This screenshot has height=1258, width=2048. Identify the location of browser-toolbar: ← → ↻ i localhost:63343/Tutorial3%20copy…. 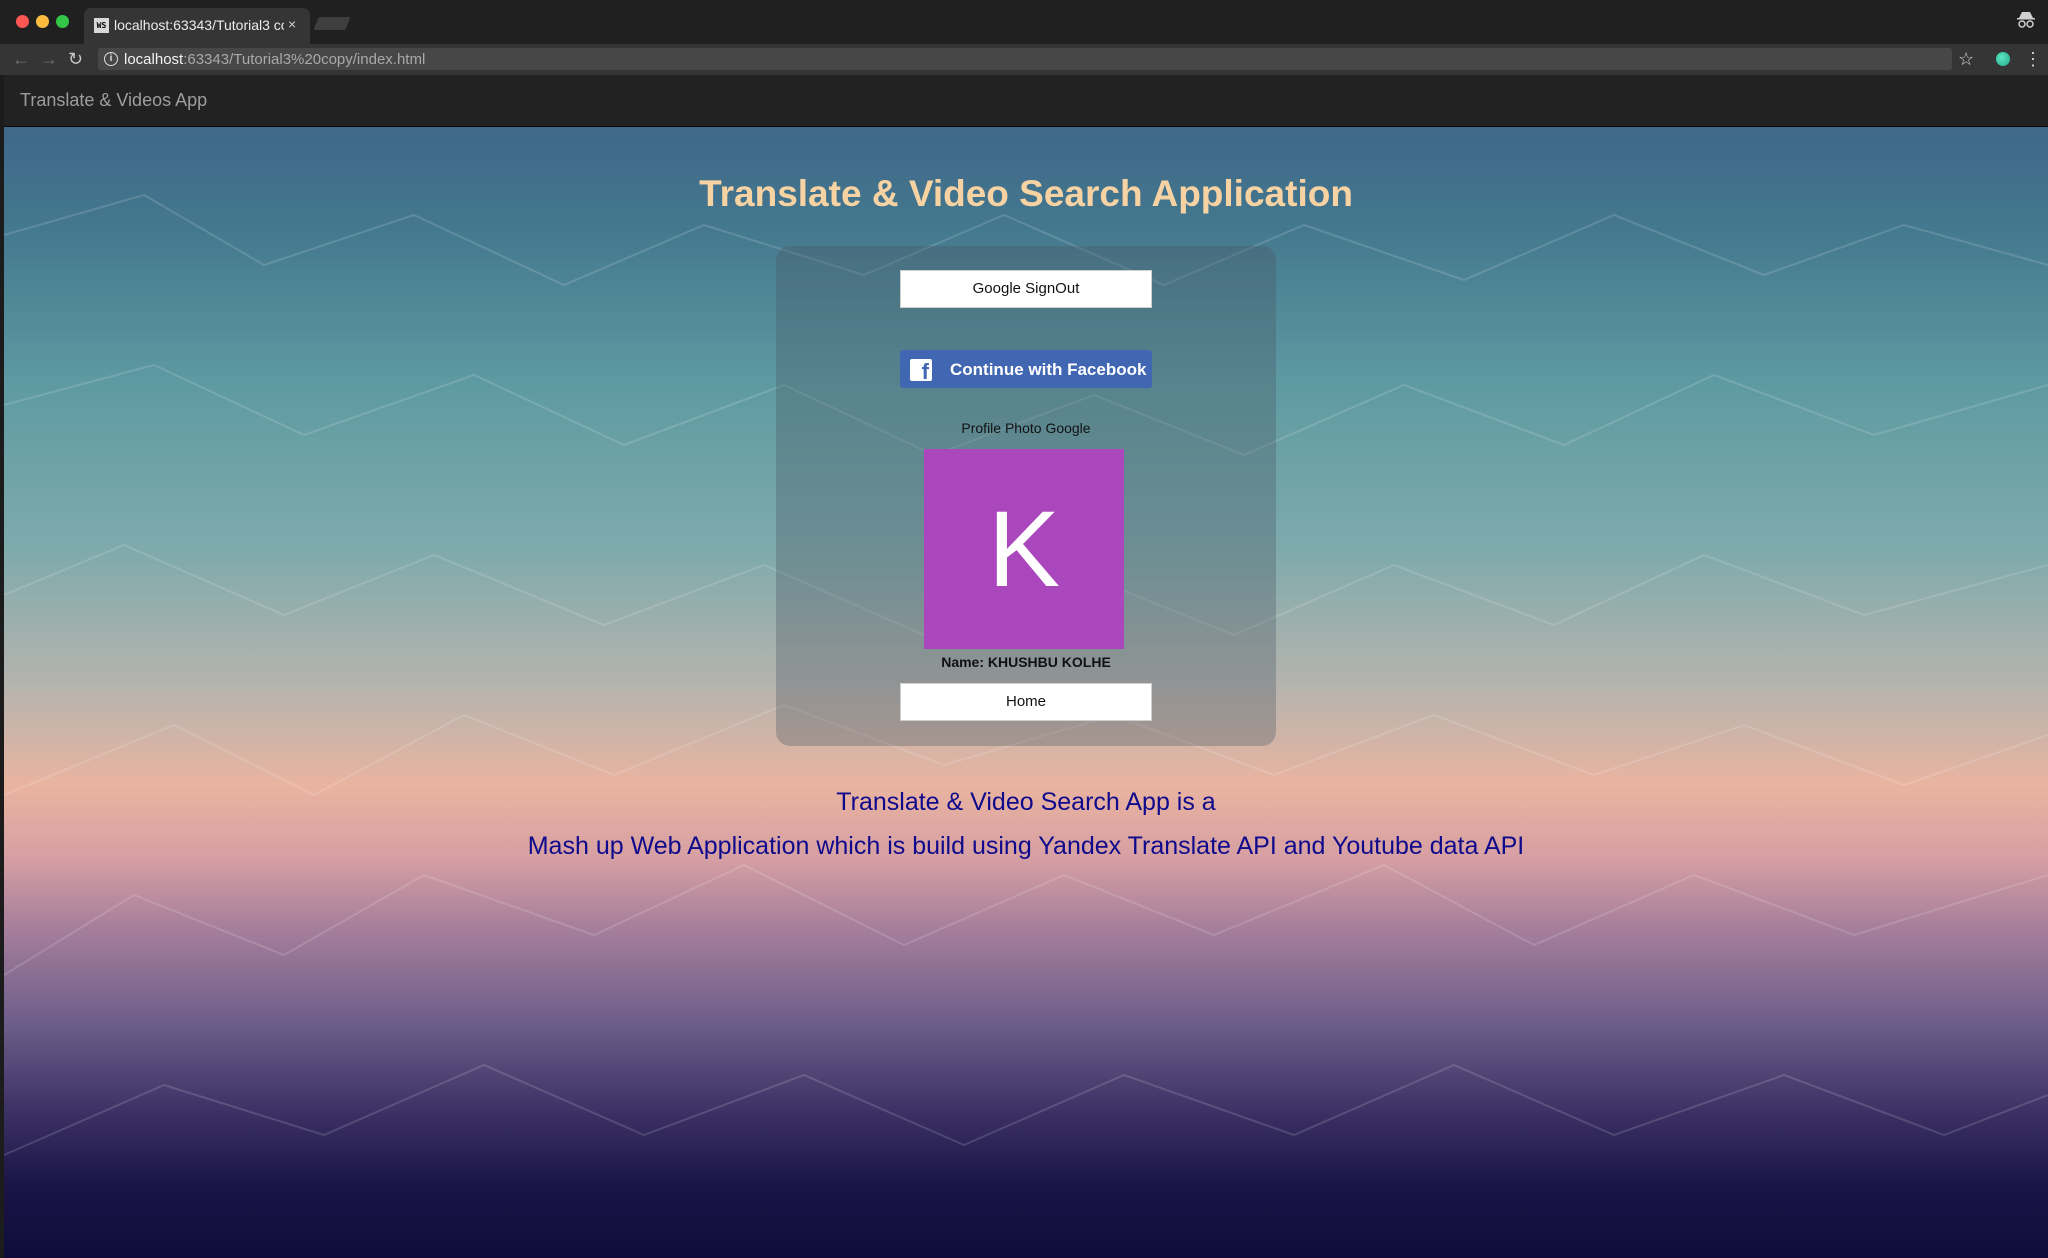
(1024, 59).